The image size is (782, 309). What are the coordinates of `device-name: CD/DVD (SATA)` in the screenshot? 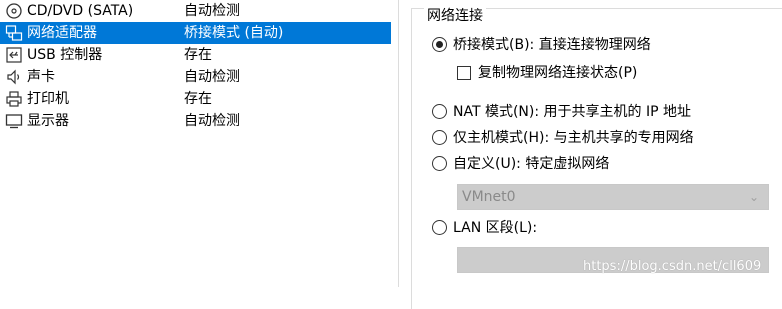 It's located at (80, 11).